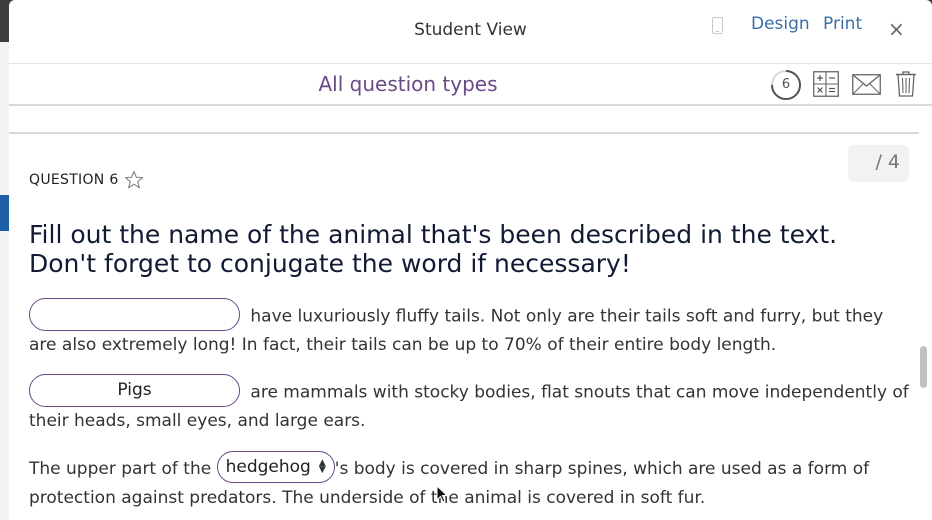 This screenshot has height=520, width=932. I want to click on trash-icon, so click(906, 83).